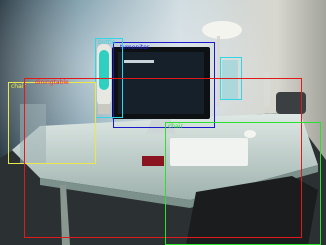 The height and width of the screenshot is (245, 326). Describe the element at coordinates (175, 126) in the screenshot. I see `box-label-chair-front: chair` at that location.